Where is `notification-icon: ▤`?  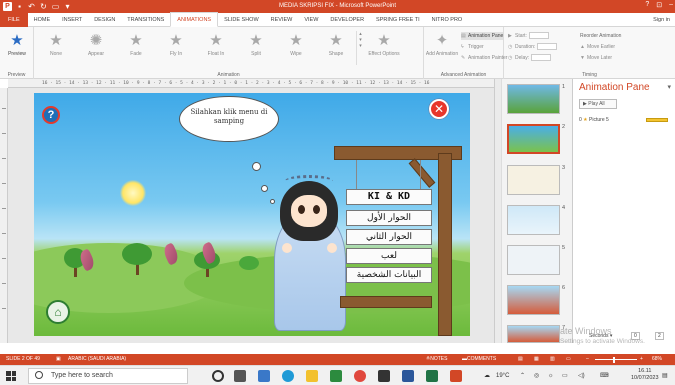
notification-icon: ▤ is located at coordinates (665, 375).